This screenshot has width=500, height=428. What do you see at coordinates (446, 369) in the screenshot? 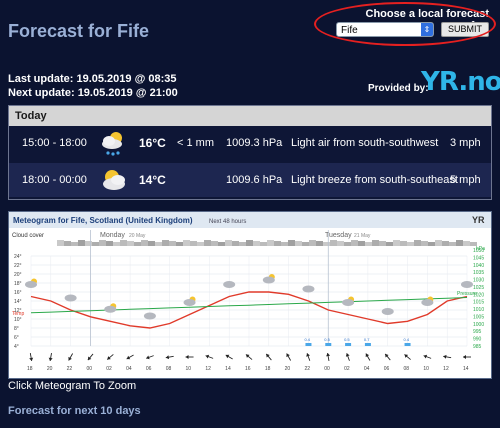
I see `hour-tick-label: 12` at bounding box center [446, 369].